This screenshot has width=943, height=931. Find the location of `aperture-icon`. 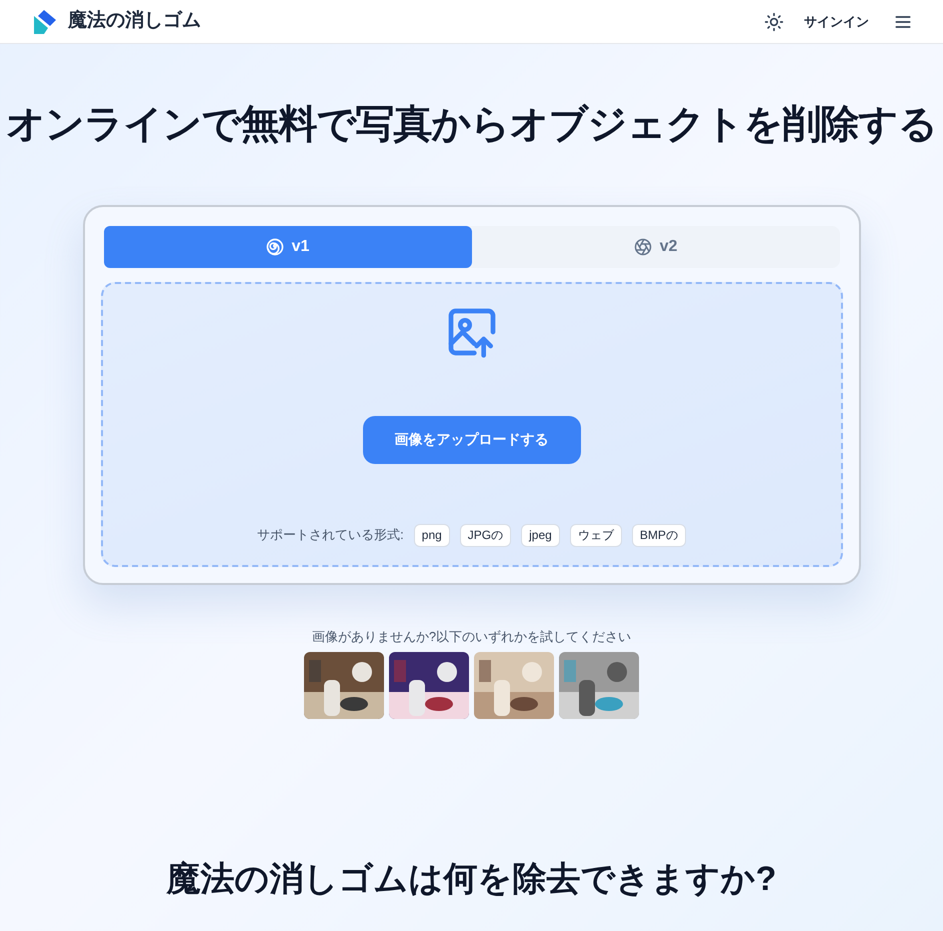

aperture-icon is located at coordinates (643, 247).